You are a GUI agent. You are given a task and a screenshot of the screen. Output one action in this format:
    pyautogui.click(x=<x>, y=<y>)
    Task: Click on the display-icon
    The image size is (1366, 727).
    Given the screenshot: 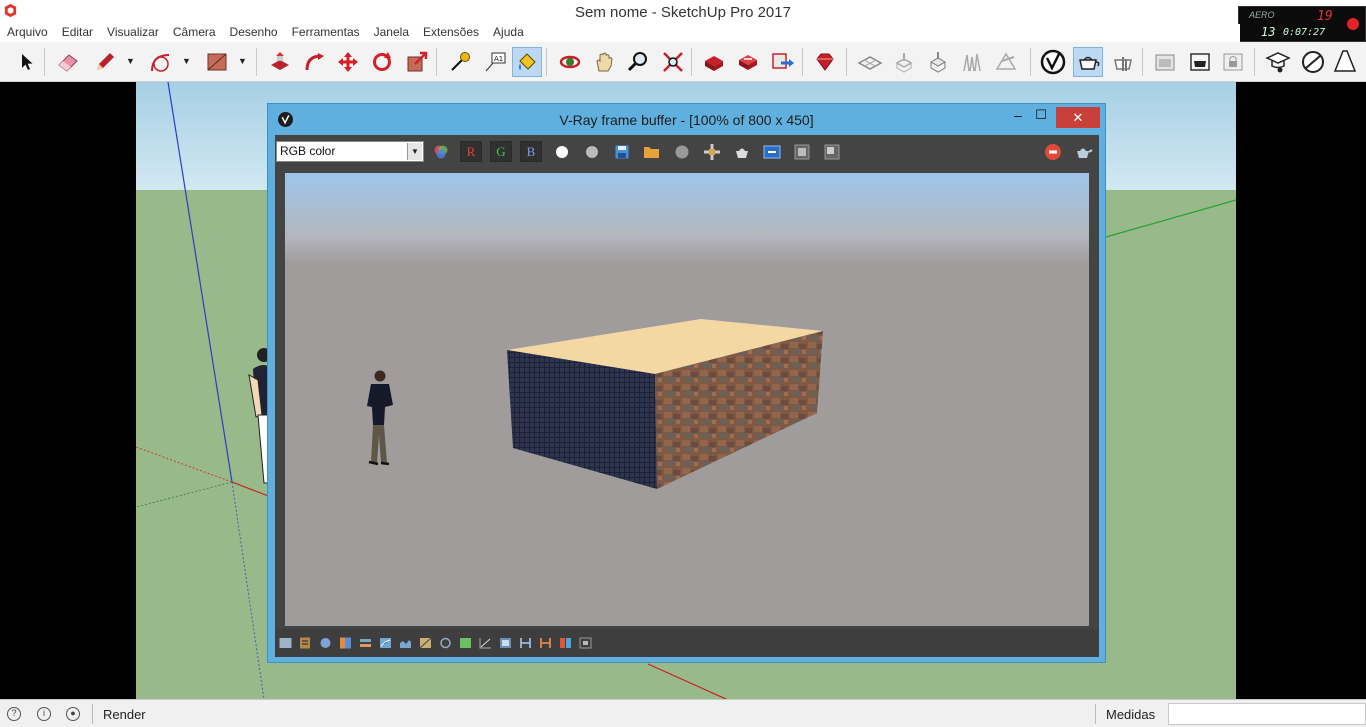 What is the action you would take?
    pyautogui.click(x=505, y=643)
    